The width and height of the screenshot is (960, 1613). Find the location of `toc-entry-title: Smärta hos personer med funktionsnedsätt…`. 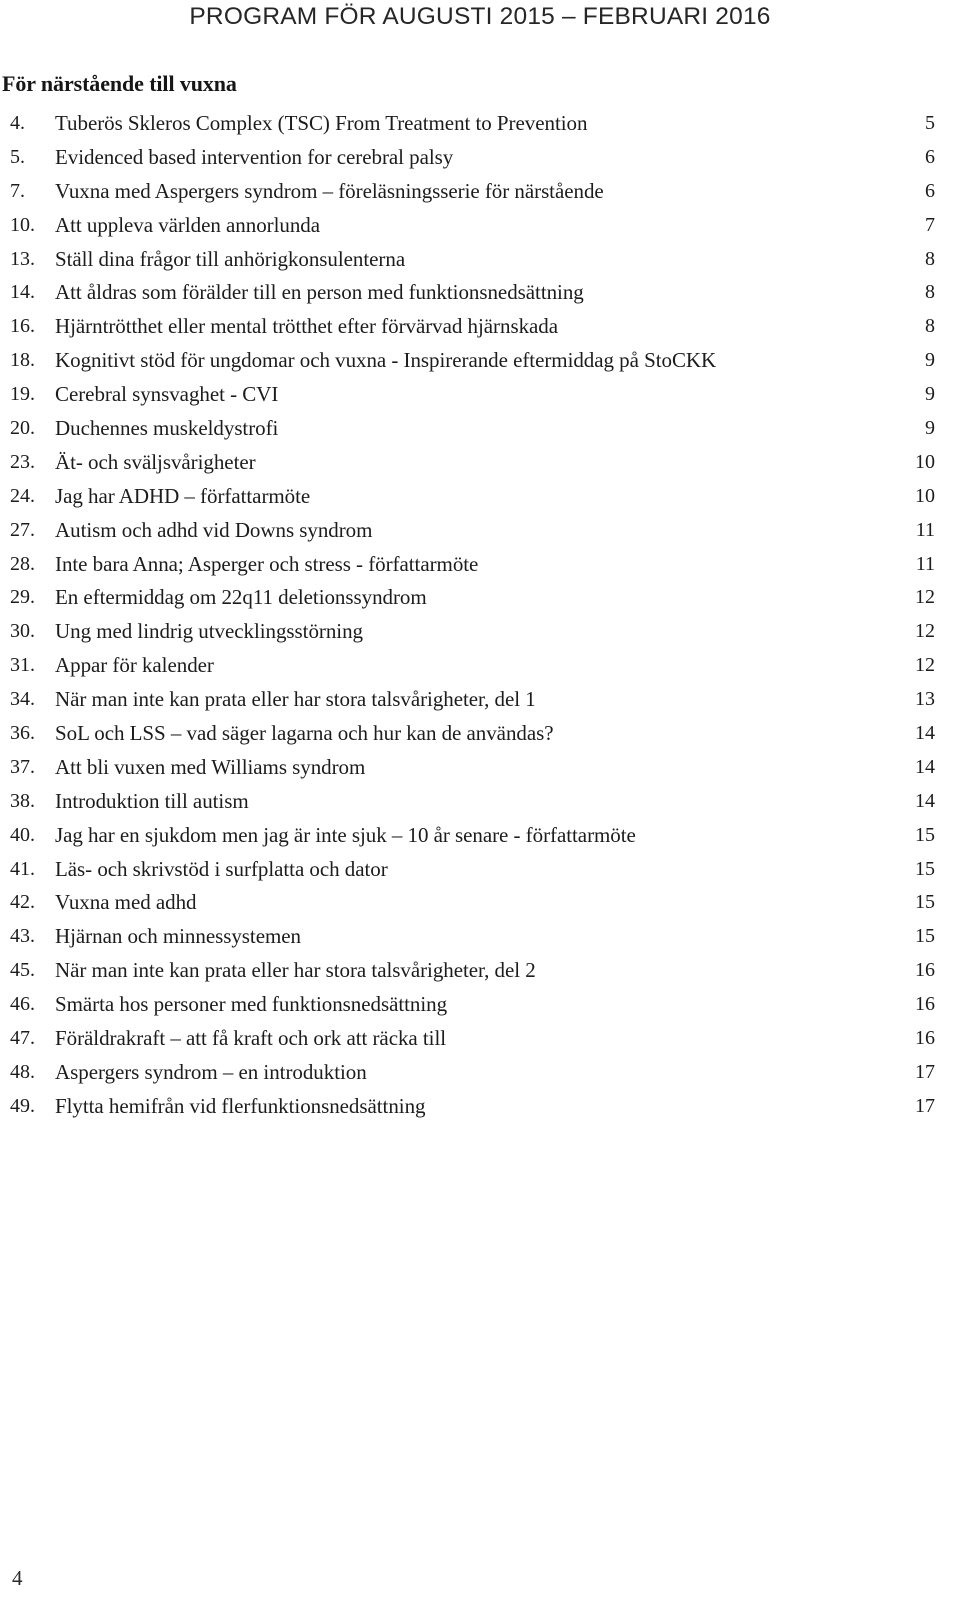

toc-entry-title: Smärta hos personer med funktionsnedsätt… is located at coordinates (467, 1005).